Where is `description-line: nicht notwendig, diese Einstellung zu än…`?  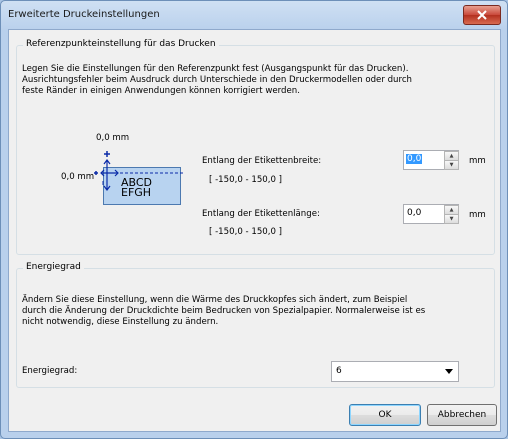
description-line: nicht notwendig, diese Einstellung zu än… is located at coordinates (120, 322).